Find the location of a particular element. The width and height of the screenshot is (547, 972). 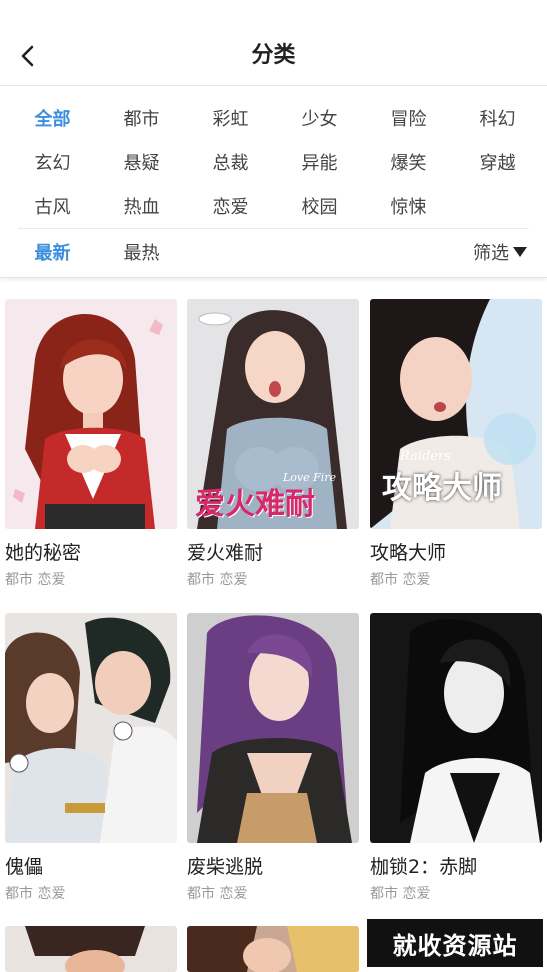

top-bar: 分类 is located at coordinates (273, 43).